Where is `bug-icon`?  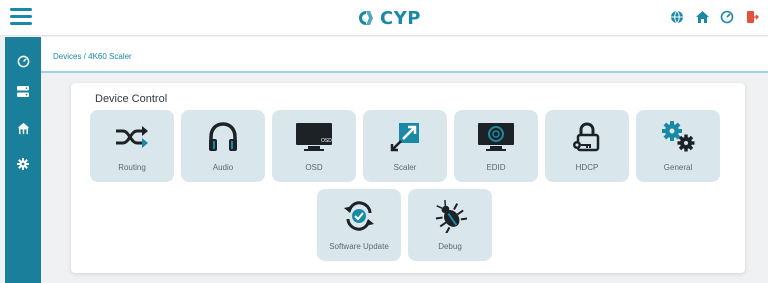 bug-icon is located at coordinates (450, 216).